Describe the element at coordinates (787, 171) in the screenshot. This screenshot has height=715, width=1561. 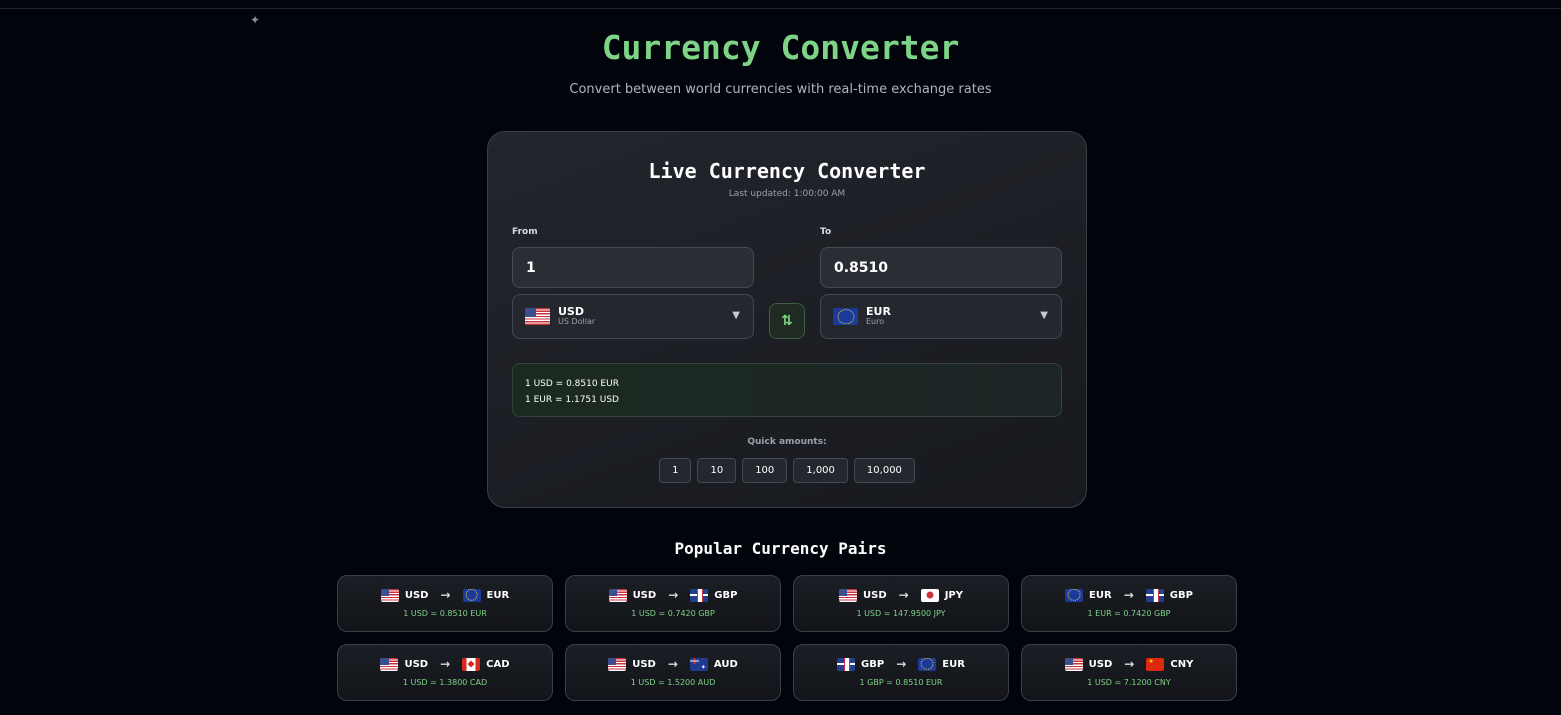
I see `converter-title: Live Currency Converter` at that location.